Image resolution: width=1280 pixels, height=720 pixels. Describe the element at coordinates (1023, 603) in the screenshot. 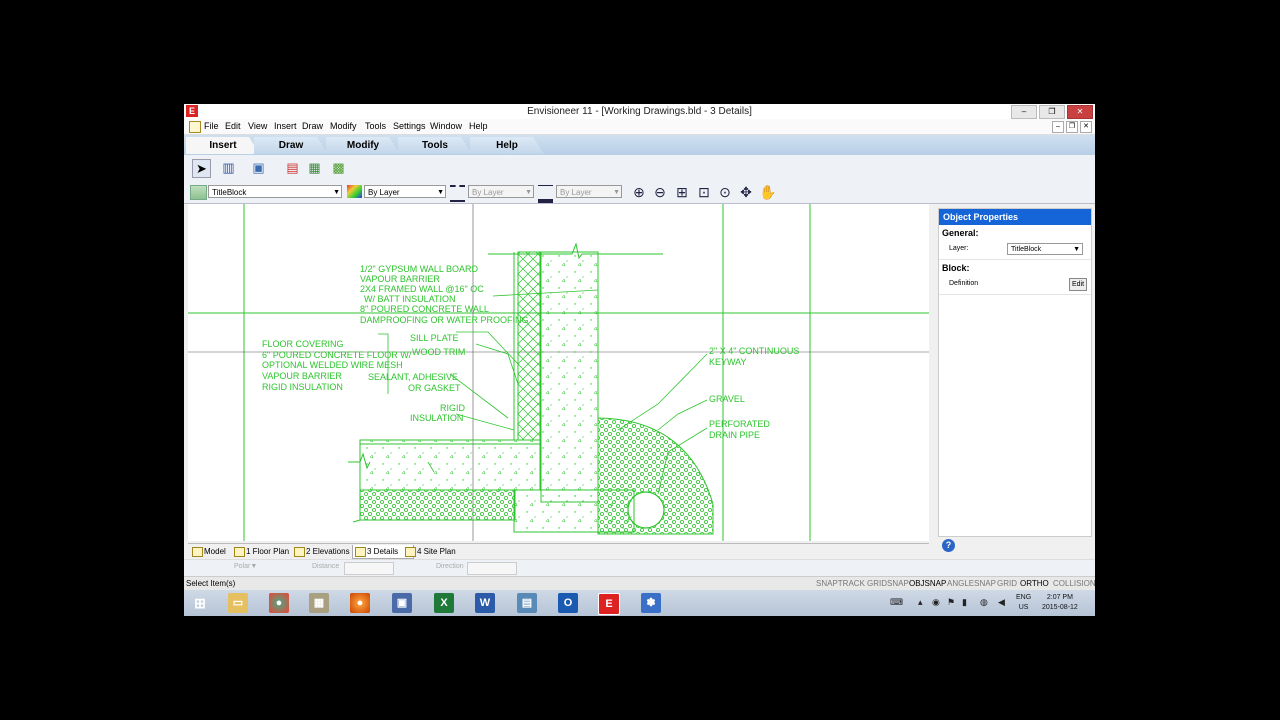

I see `language-indicator: ENG US` at that location.